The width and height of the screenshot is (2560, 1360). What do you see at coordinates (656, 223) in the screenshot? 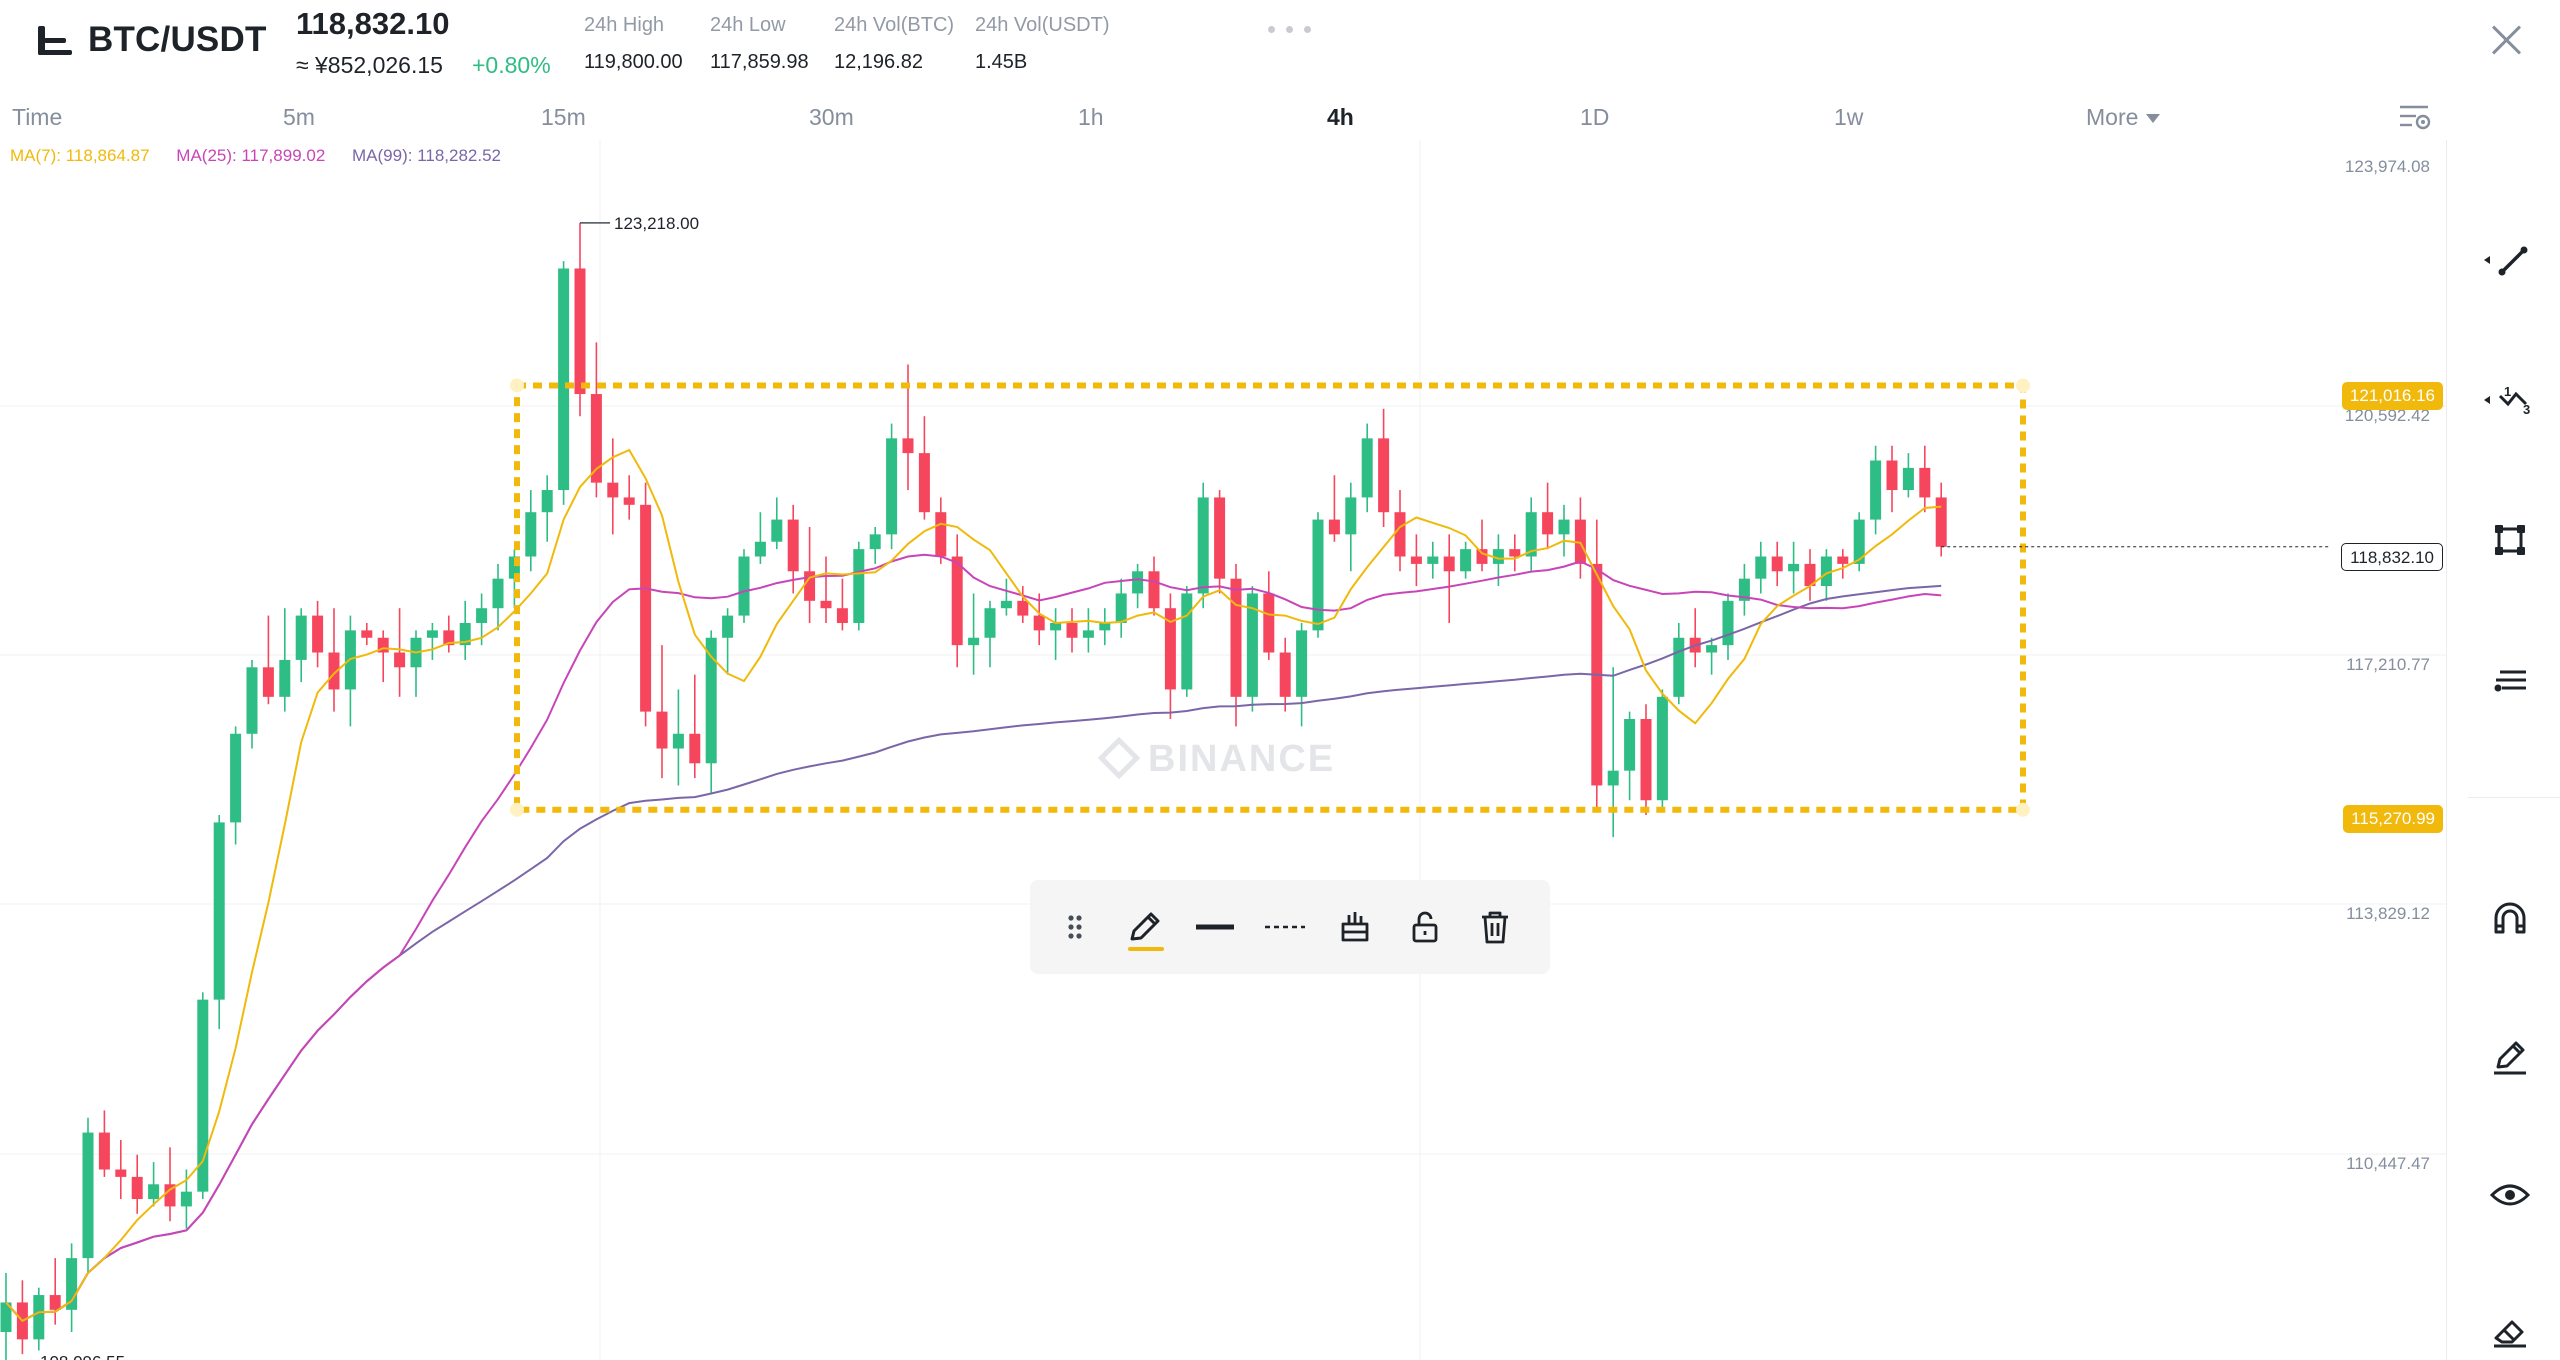
I see `high-price-label: 123,218.00` at bounding box center [656, 223].